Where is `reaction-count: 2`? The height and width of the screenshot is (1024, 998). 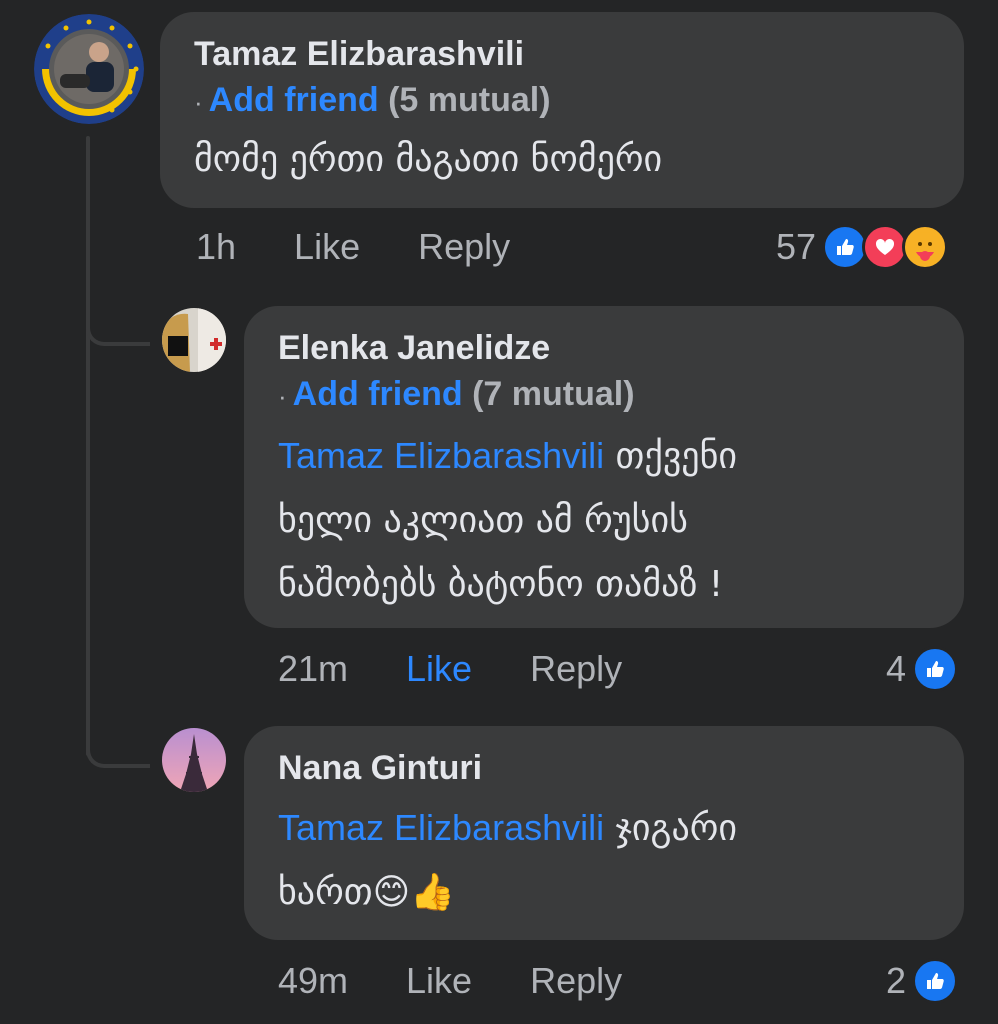 reaction-count: 2 is located at coordinates (896, 980).